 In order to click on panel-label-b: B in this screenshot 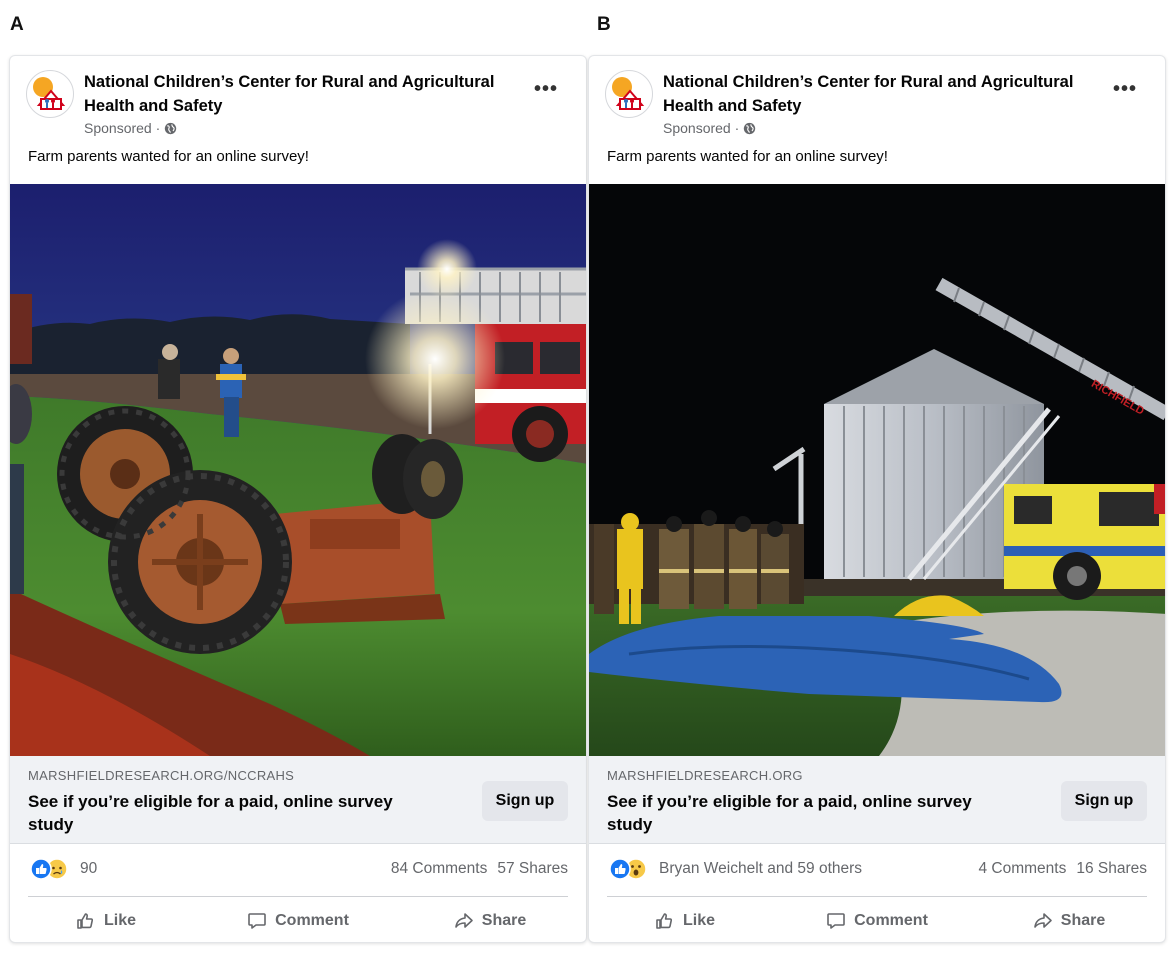, I will do `click(604, 24)`.